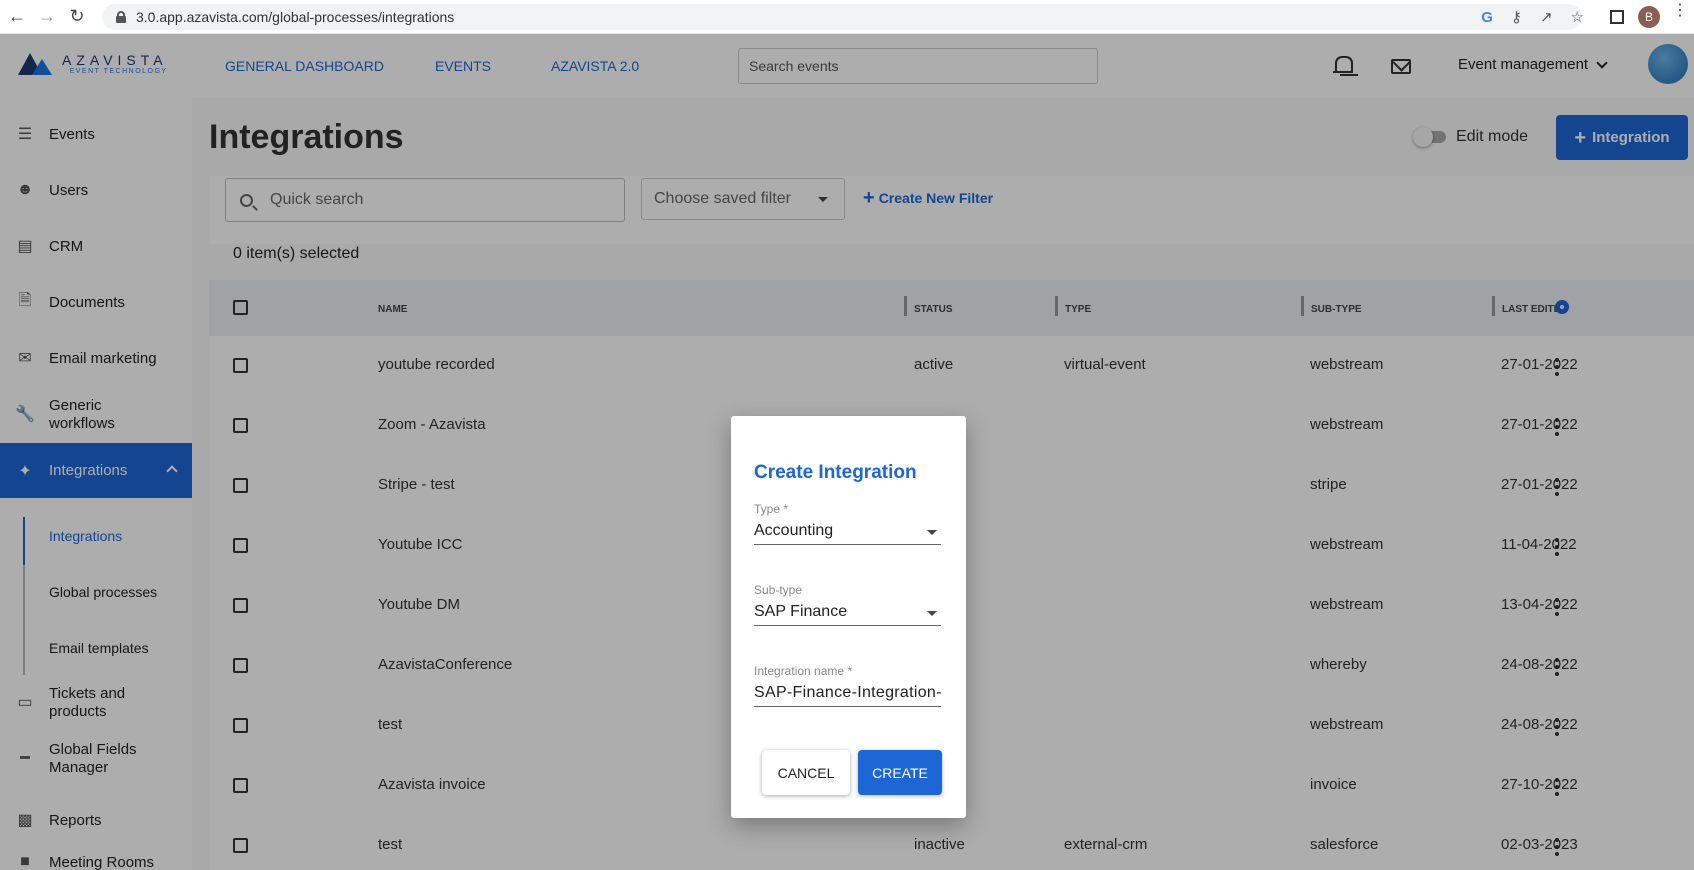 This screenshot has height=870, width=1694. What do you see at coordinates (1649, 17) in the screenshot?
I see `profile-avatar: B` at bounding box center [1649, 17].